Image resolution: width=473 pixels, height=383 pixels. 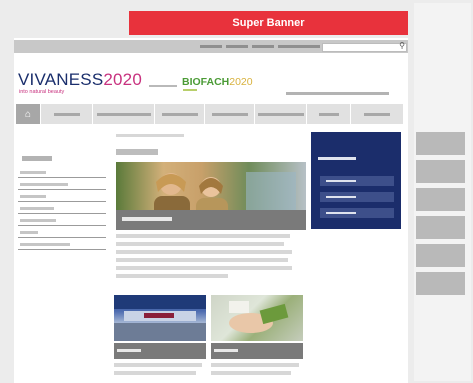 I want to click on vivaness-logo-year: 2020, so click(x=122, y=79).